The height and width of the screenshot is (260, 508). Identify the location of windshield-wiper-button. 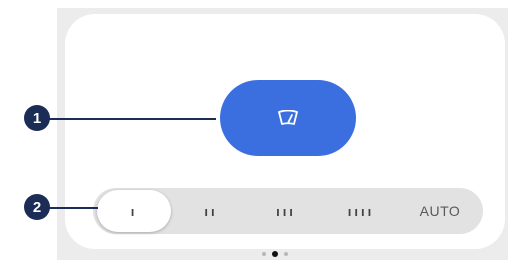
(288, 118).